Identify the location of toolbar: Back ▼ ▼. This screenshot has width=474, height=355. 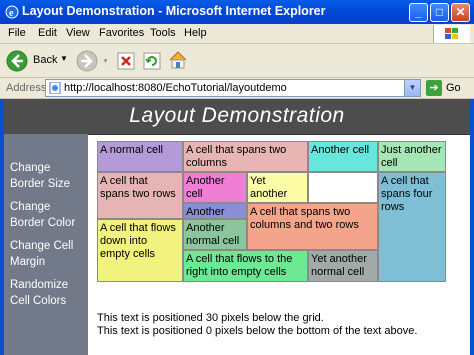
(237, 61).